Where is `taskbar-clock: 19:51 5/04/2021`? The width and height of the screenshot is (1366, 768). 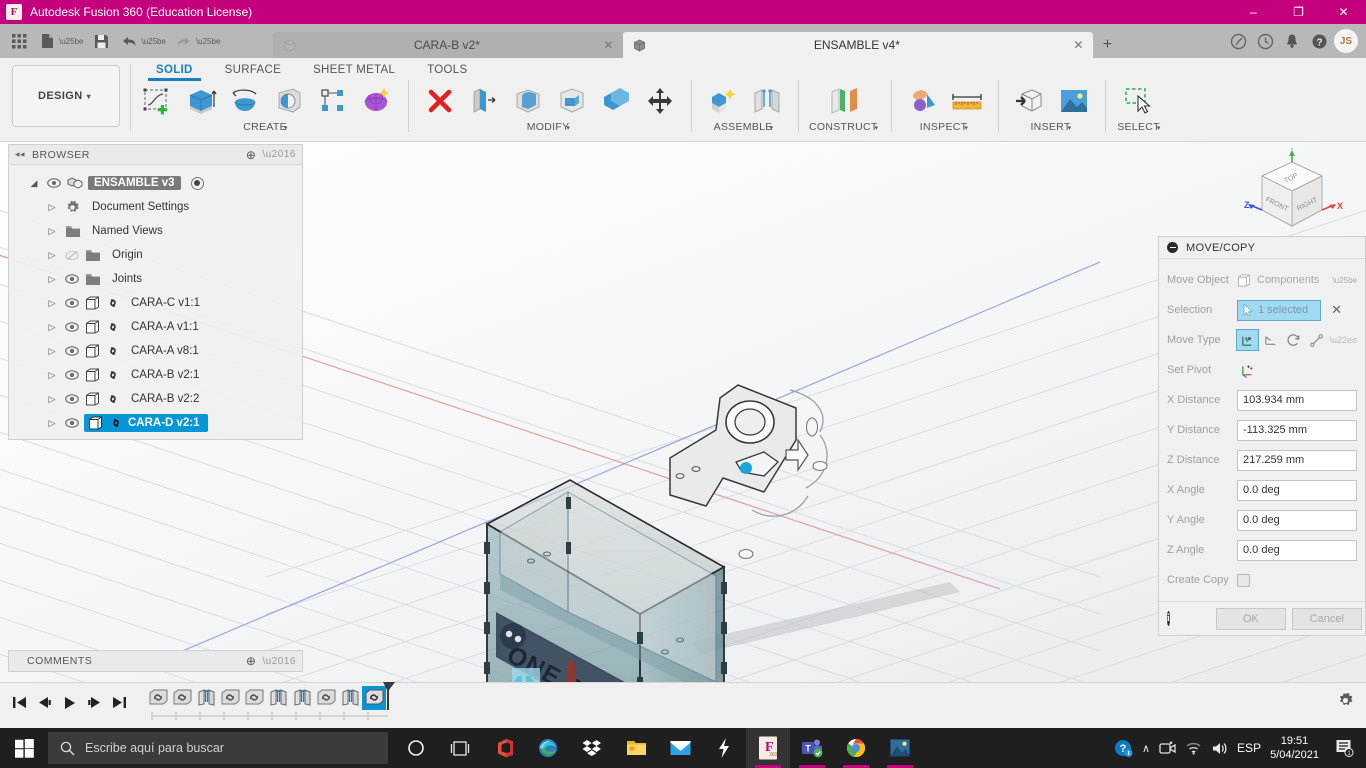 taskbar-clock: 19:51 5/04/2021 is located at coordinates (1294, 748).